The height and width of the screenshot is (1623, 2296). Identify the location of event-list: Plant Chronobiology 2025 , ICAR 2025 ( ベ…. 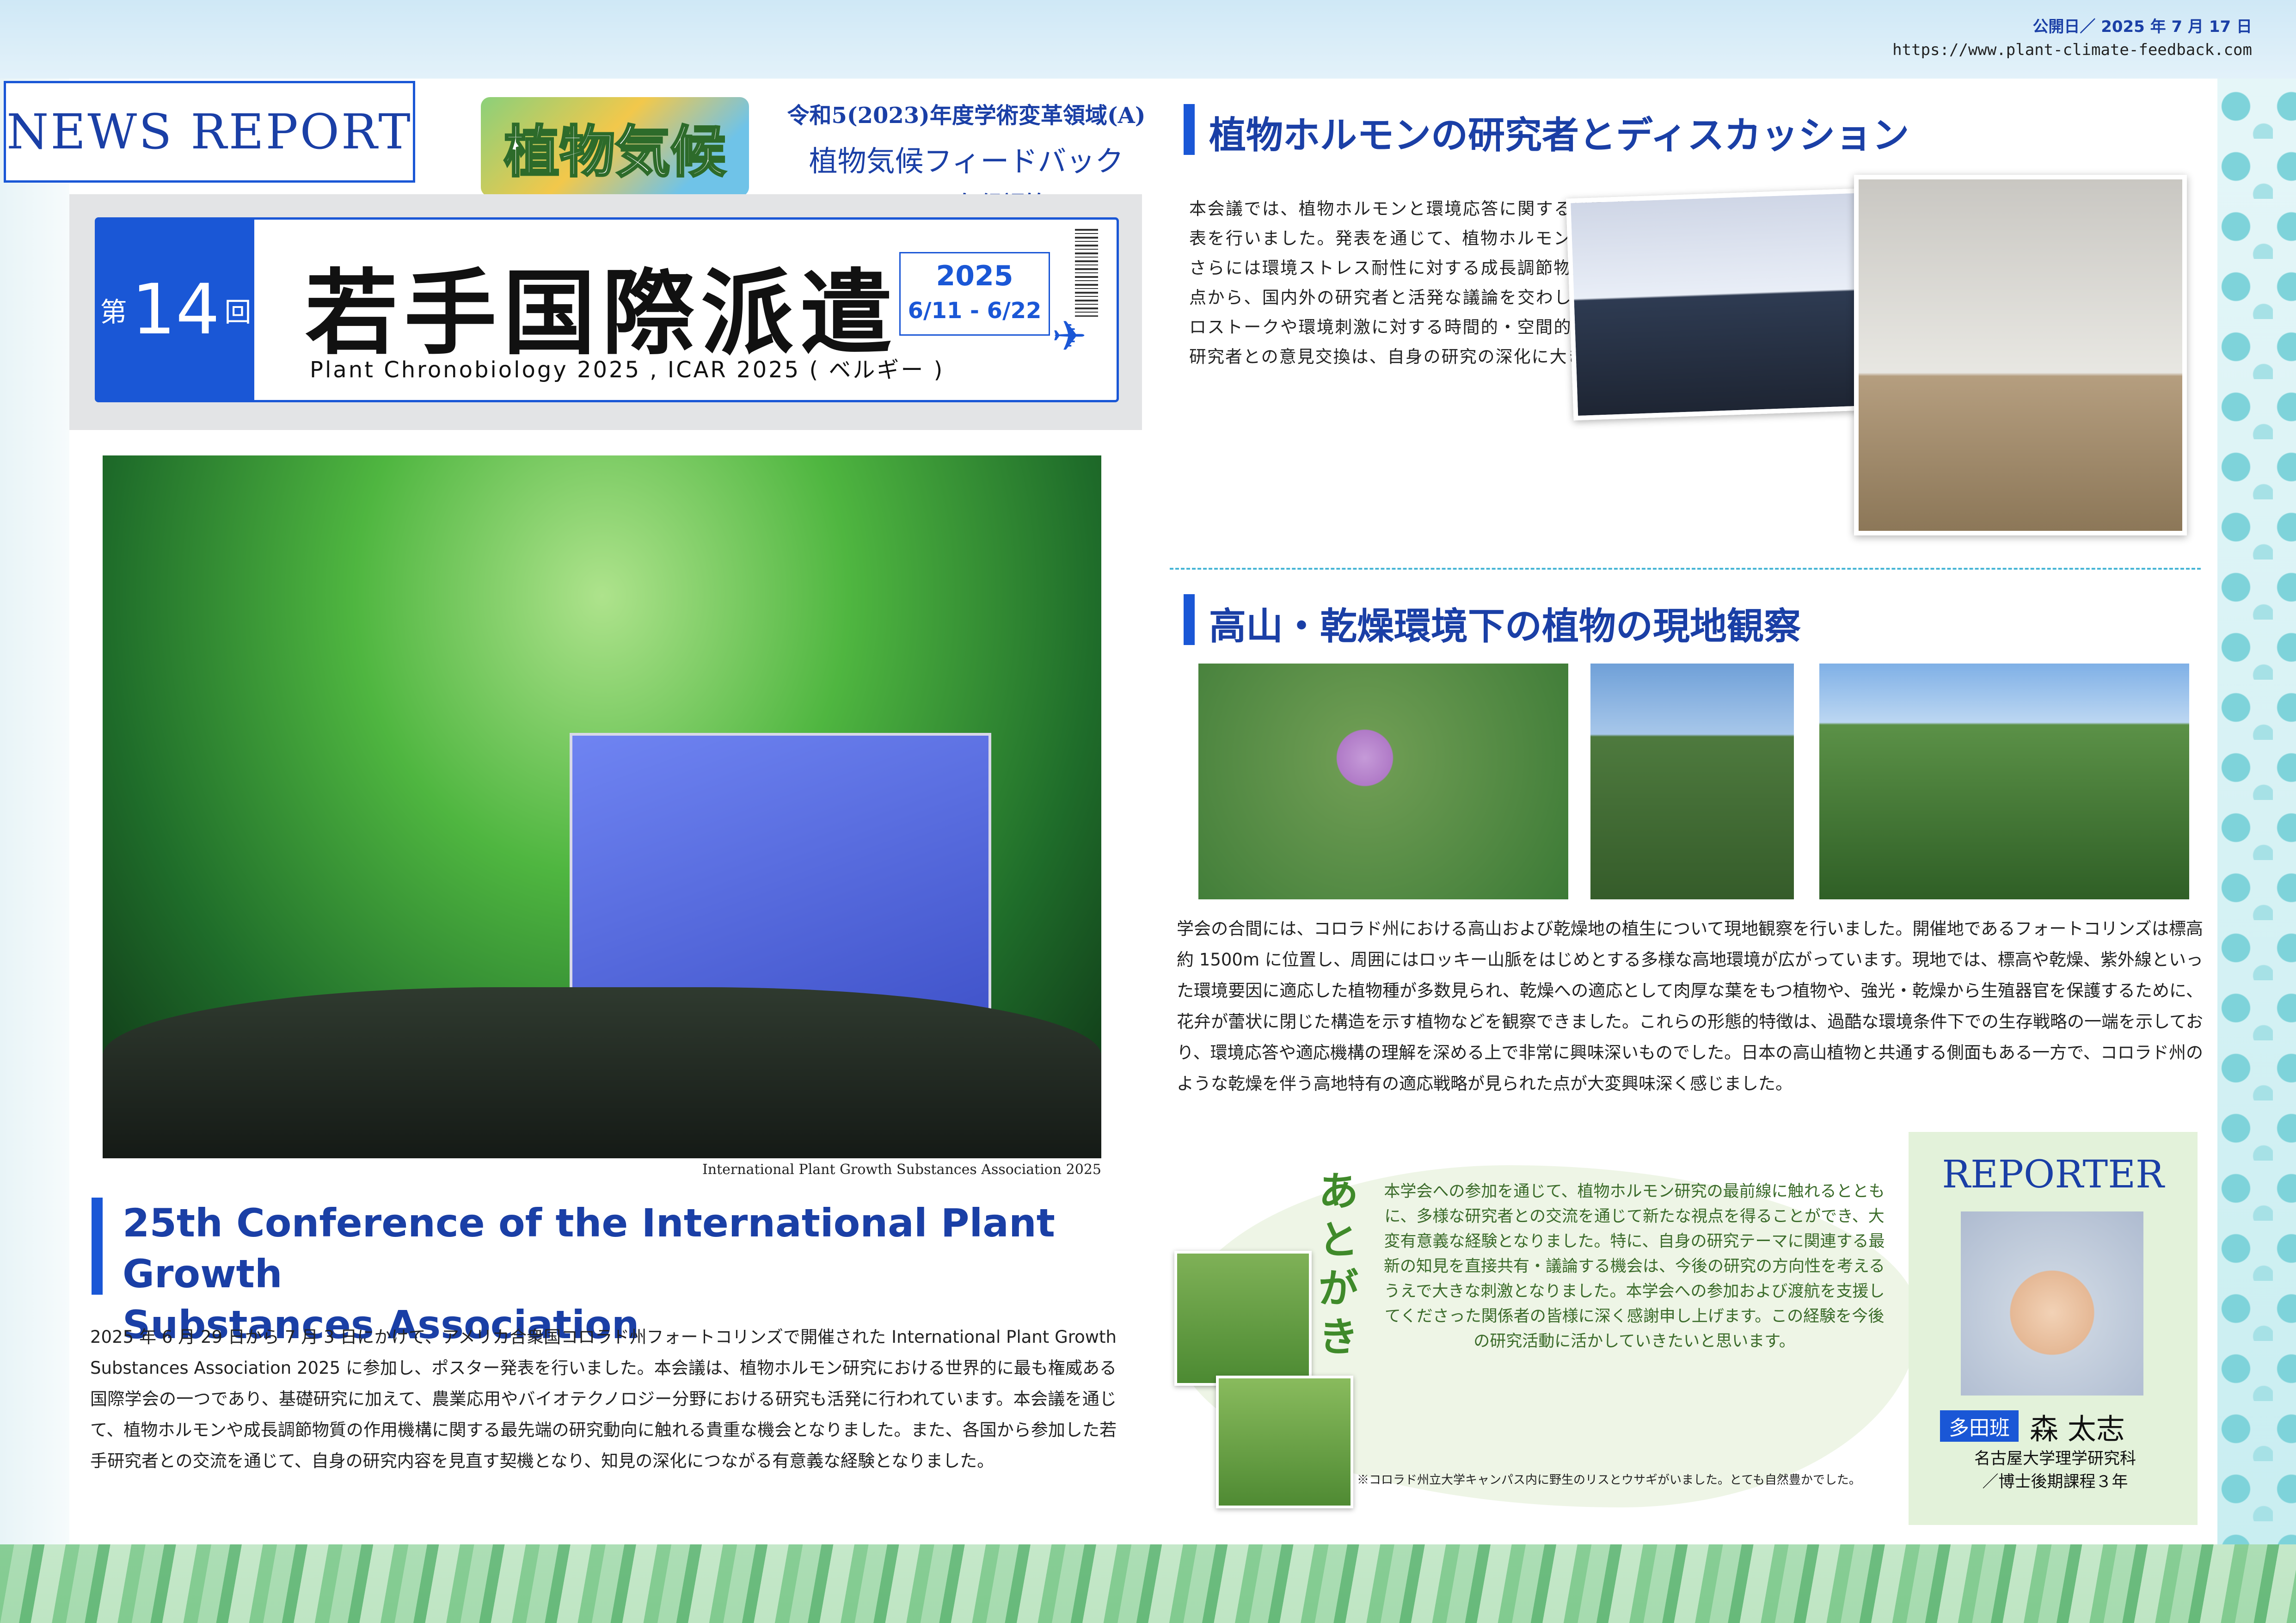
(627, 370).